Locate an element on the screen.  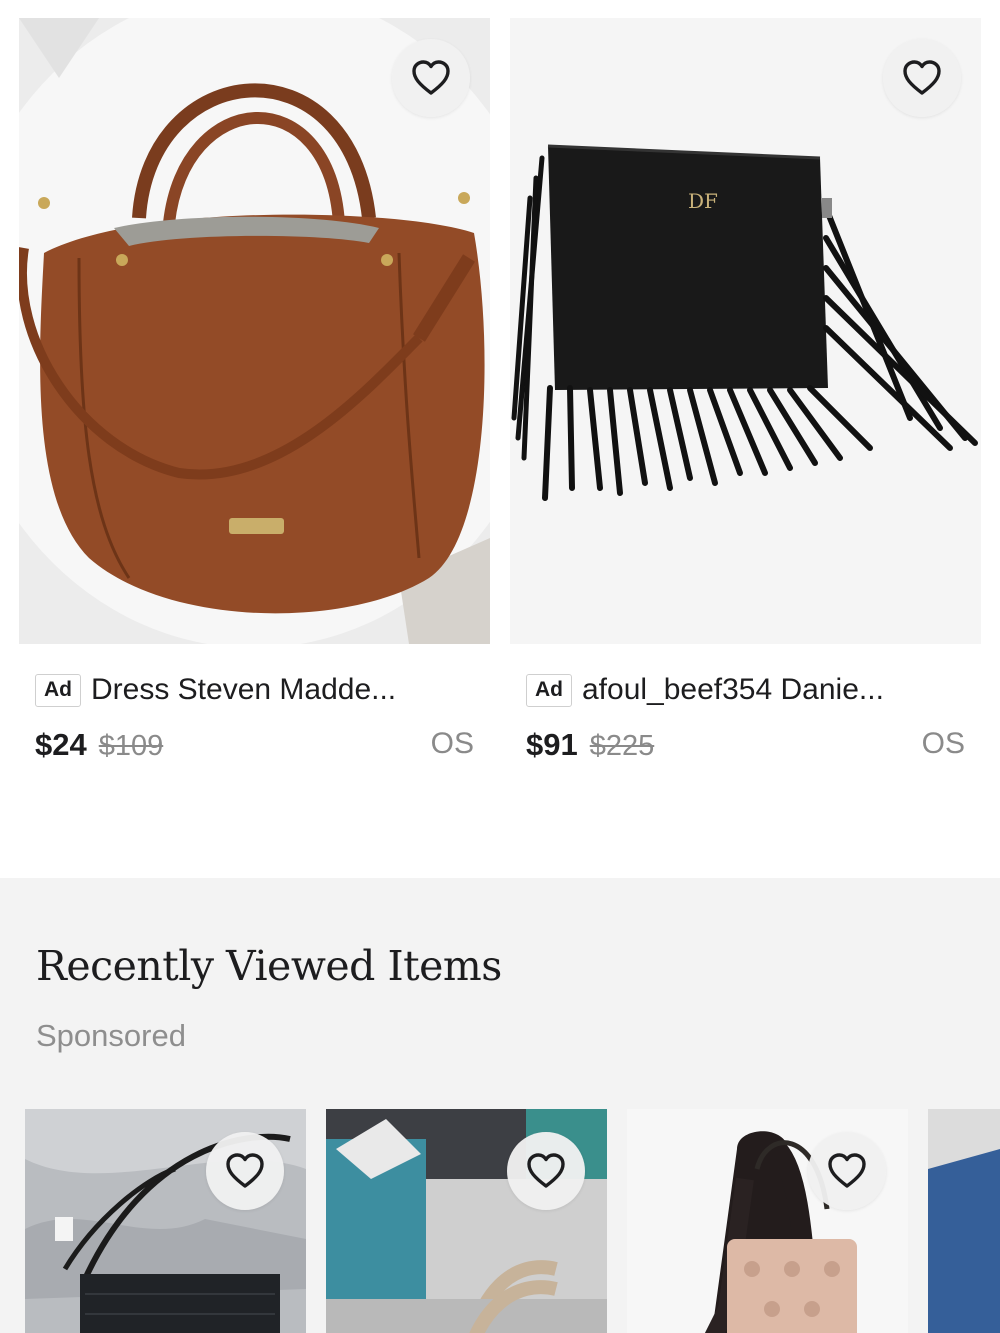
section-title: Recently Viewed Items is located at coordinates (269, 966).